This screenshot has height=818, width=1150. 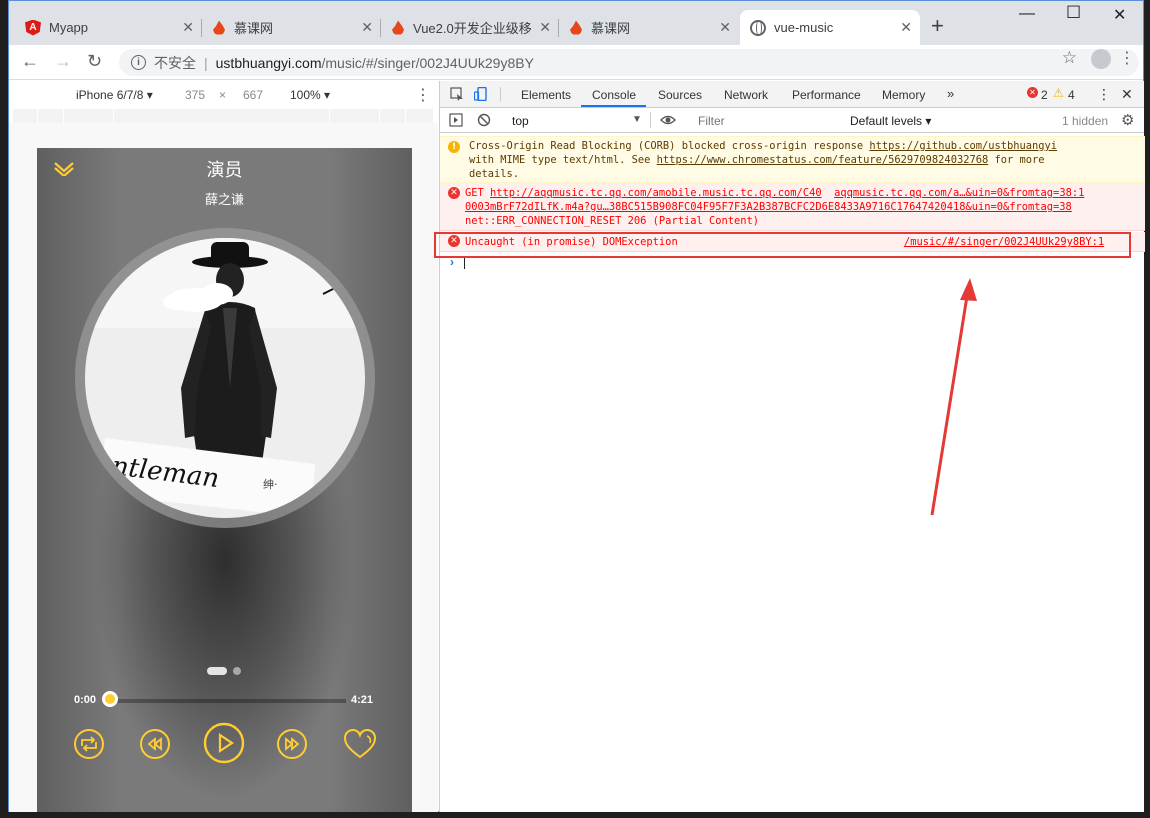 What do you see at coordinates (423, 95) in the screenshot?
I see `device-menu-icon: ⋮` at bounding box center [423, 95].